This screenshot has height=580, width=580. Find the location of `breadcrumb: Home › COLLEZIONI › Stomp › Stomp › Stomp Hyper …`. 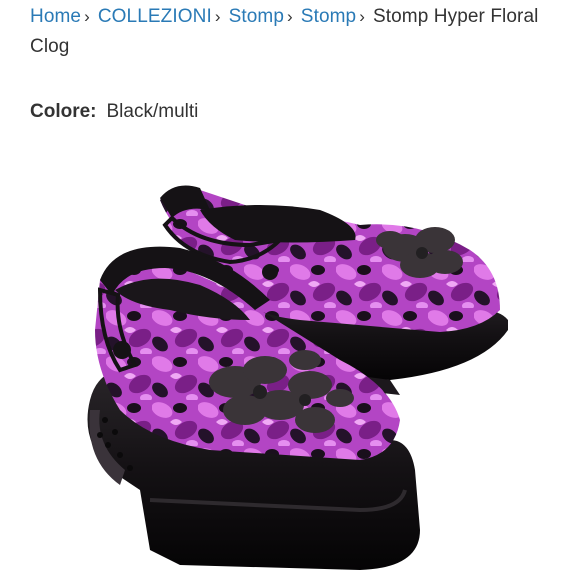

breadcrumb: Home › COLLEZIONI › Stomp › Stomp › Stomp Hyper … is located at coordinates (297, 32).